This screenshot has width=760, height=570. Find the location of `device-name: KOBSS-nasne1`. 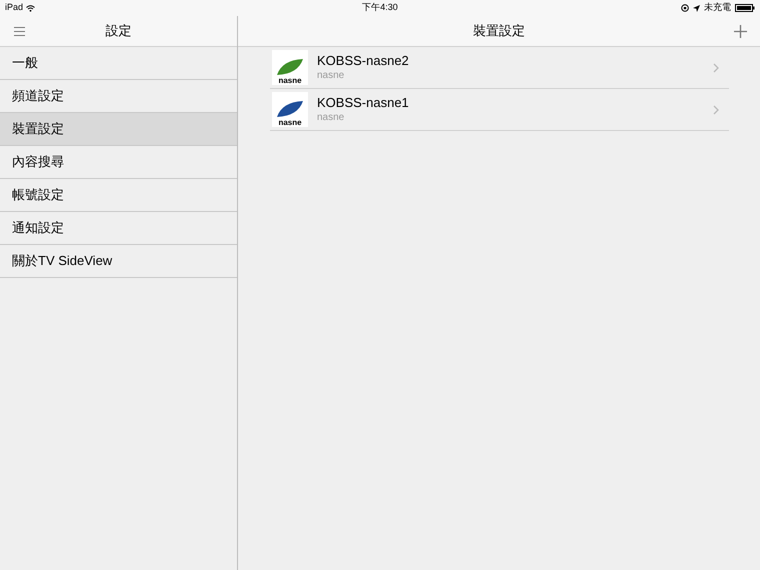

device-name: KOBSS-nasne1 is located at coordinates (363, 103).